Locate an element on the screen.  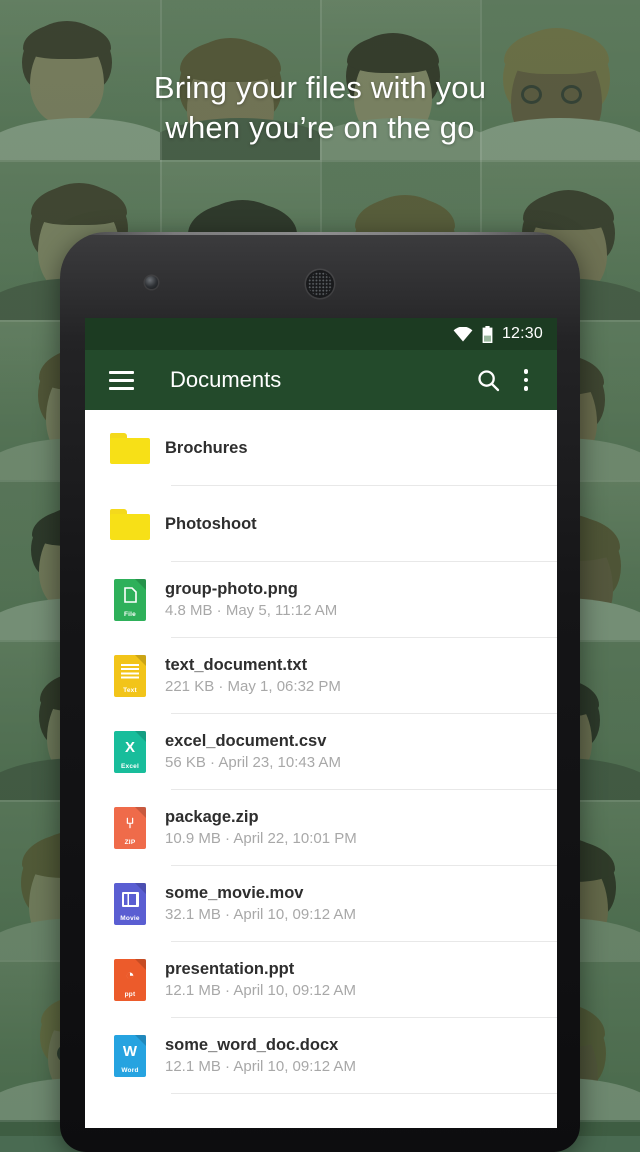
file-name: text_document.txt is located at coordinates (253, 665).